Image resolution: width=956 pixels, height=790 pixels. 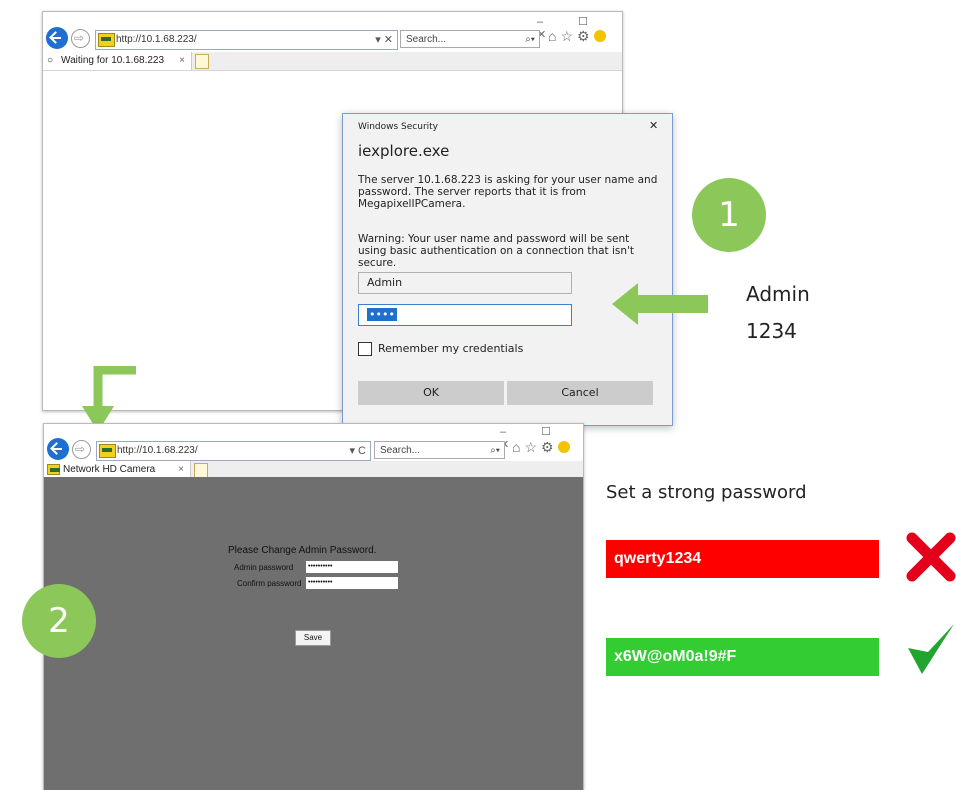 What do you see at coordinates (778, 294) in the screenshot?
I see `credential-username: Admin` at bounding box center [778, 294].